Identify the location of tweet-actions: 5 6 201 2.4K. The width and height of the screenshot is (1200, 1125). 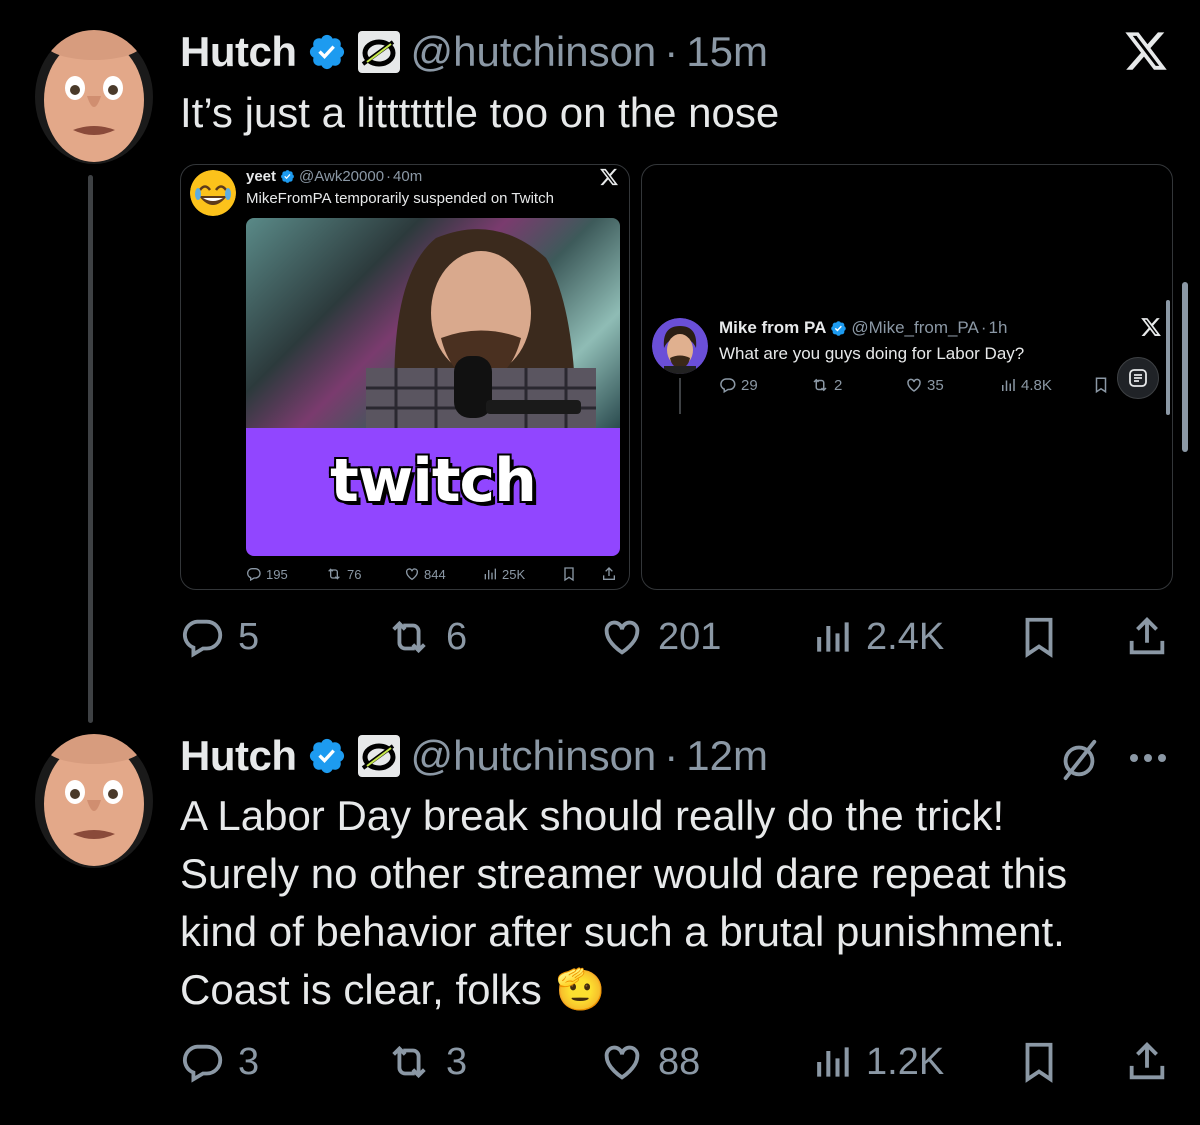
(675, 639).